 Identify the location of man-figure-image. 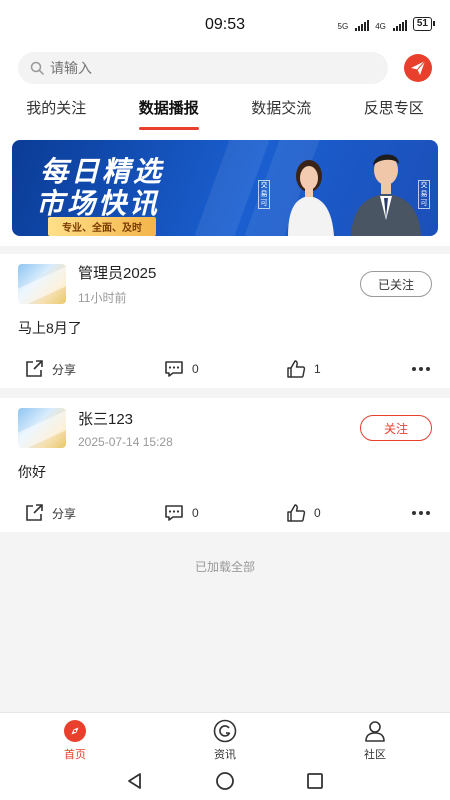
(386, 195).